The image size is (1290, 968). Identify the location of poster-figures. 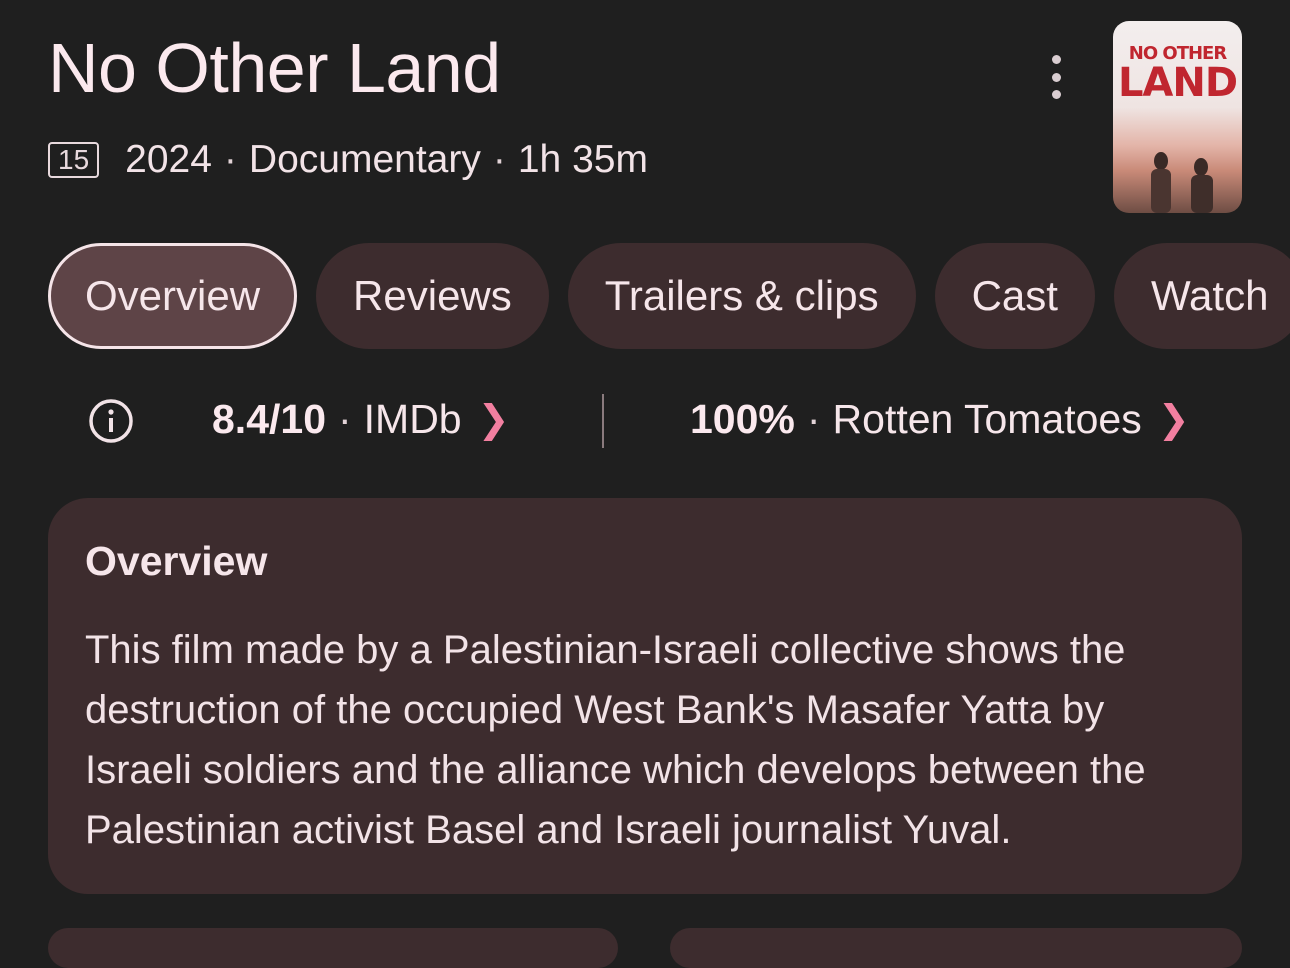
(1182, 182).